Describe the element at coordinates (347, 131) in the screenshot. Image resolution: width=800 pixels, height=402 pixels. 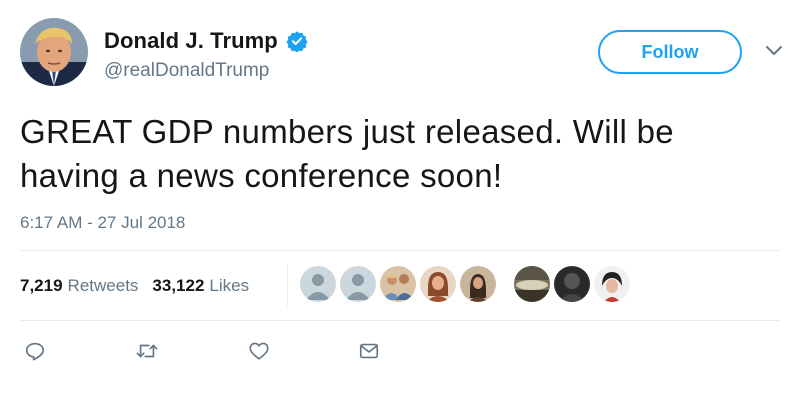
I see `tweet-text-line: GREAT GDP numbers just released. Will be` at that location.